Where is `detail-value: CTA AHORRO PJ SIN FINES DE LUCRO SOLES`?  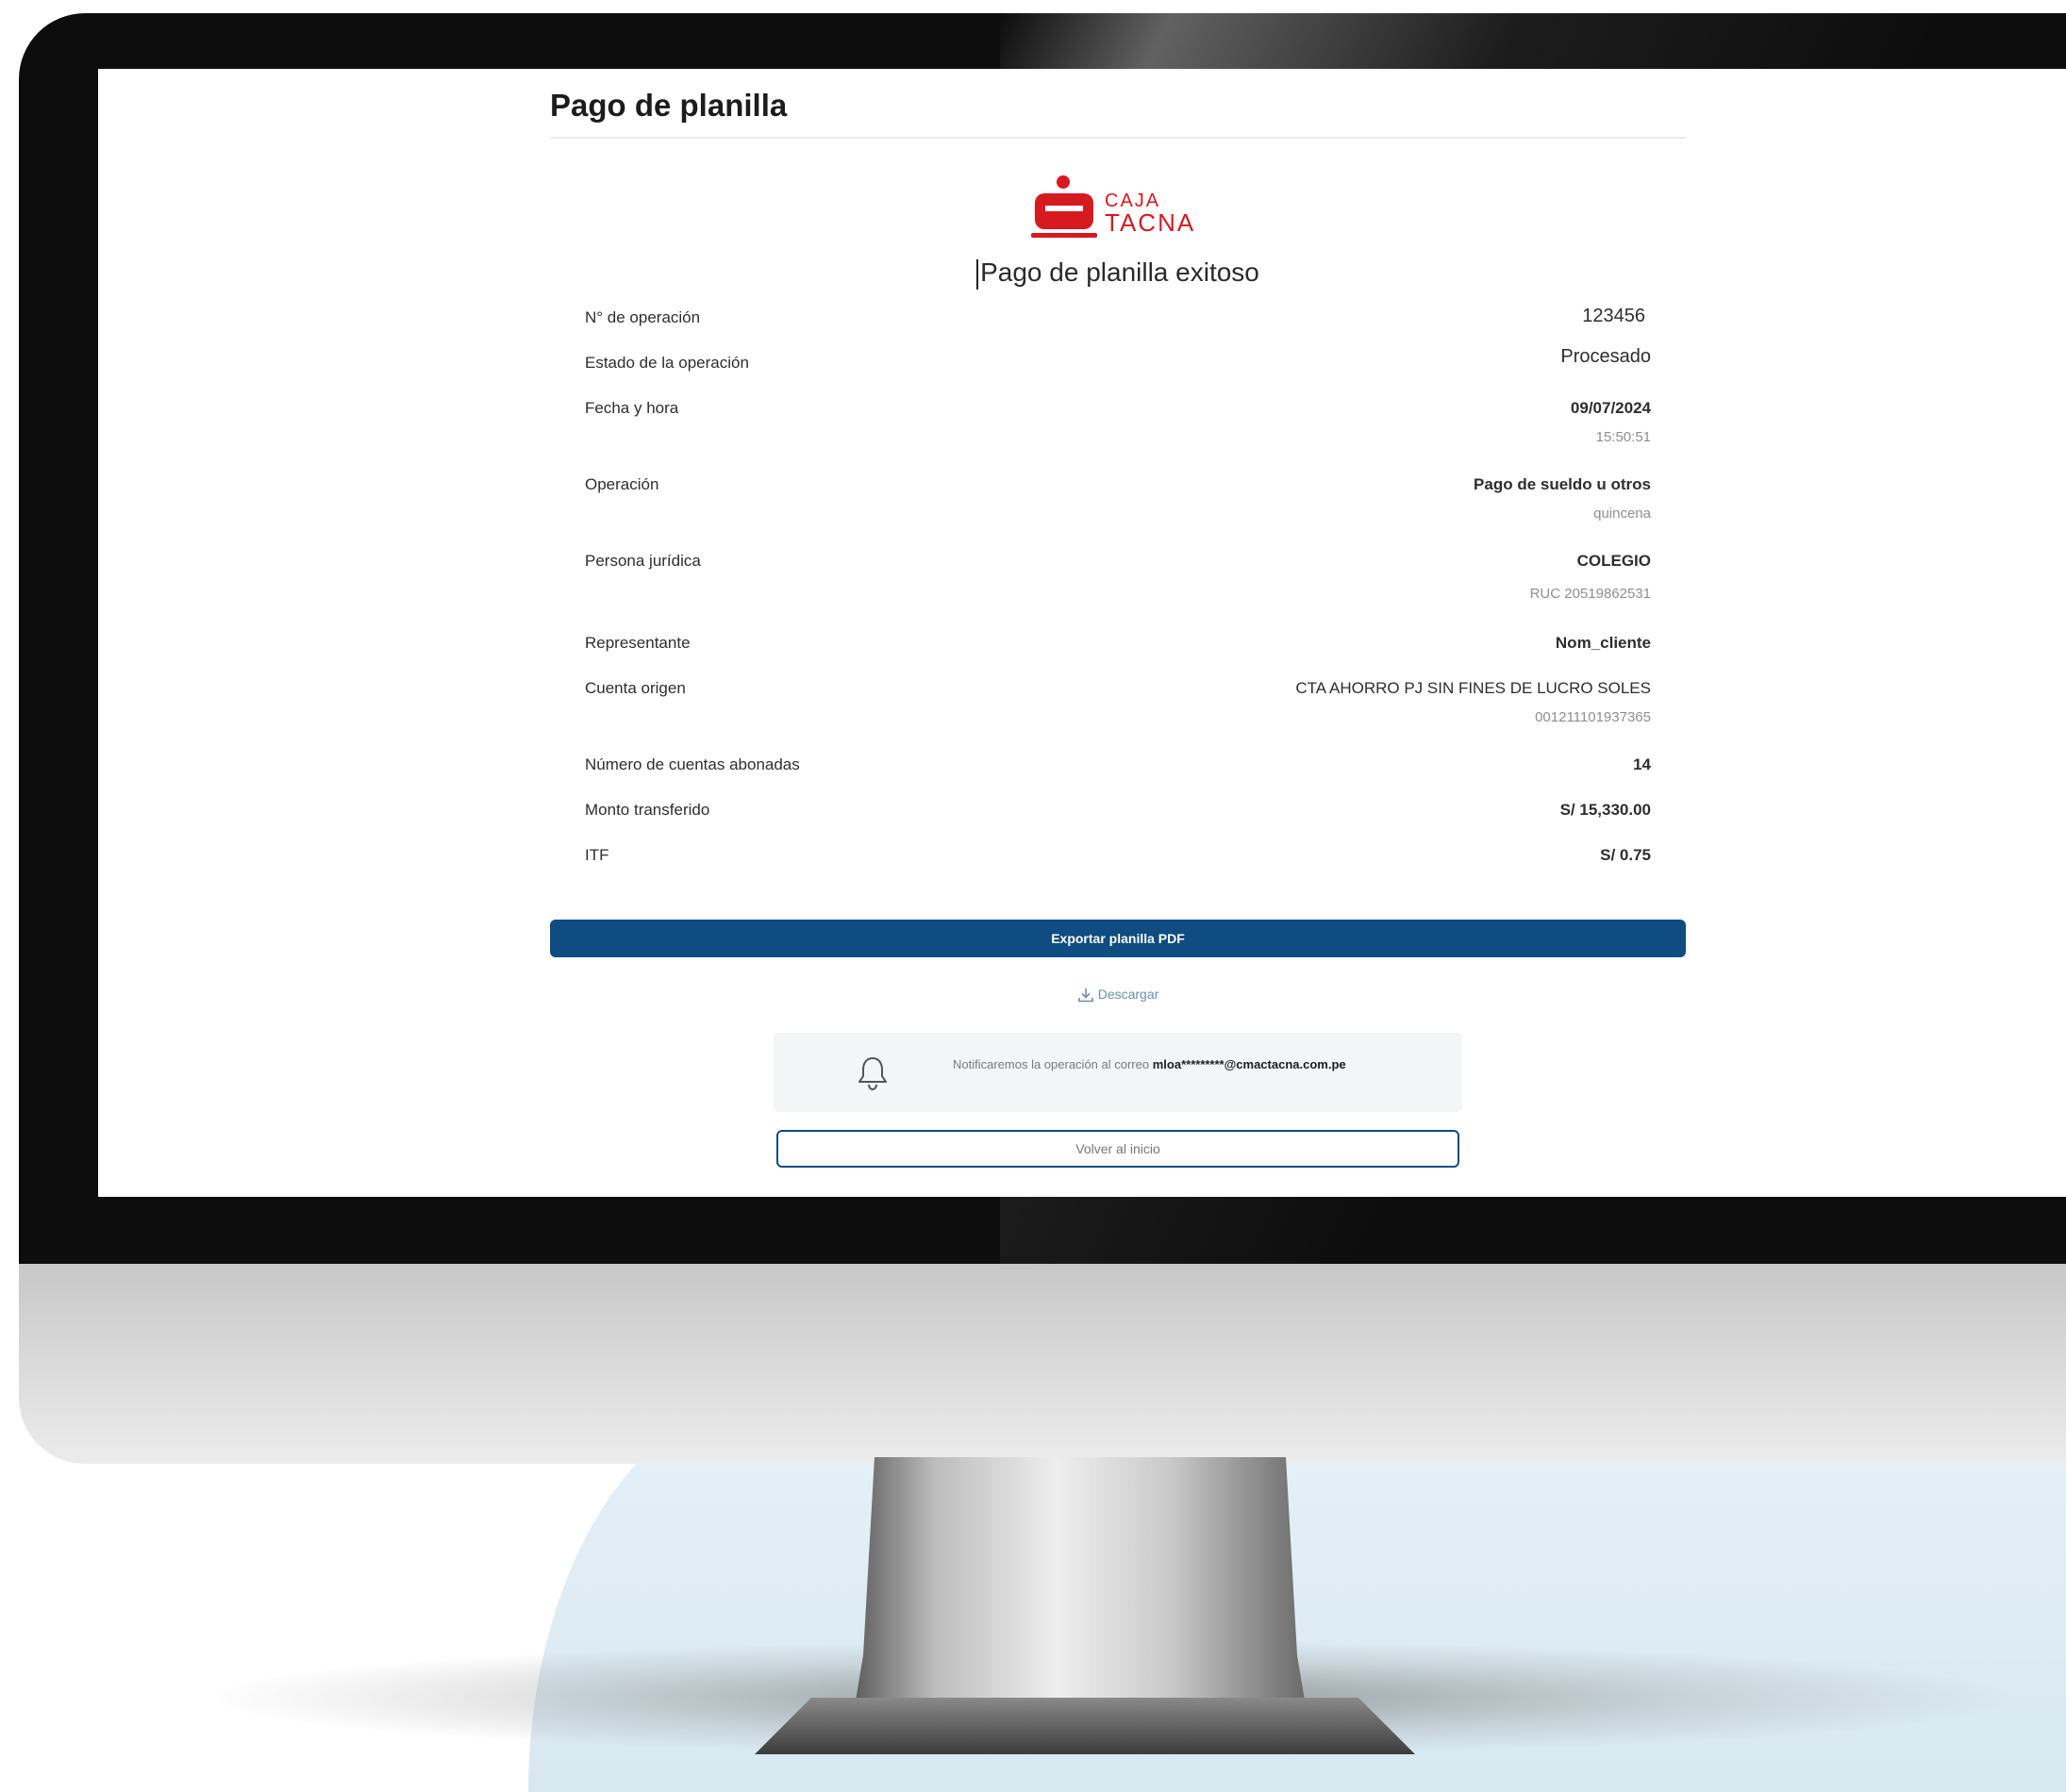 detail-value: CTA AHORRO PJ SIN FINES DE LUCRO SOLES is located at coordinates (1473, 688).